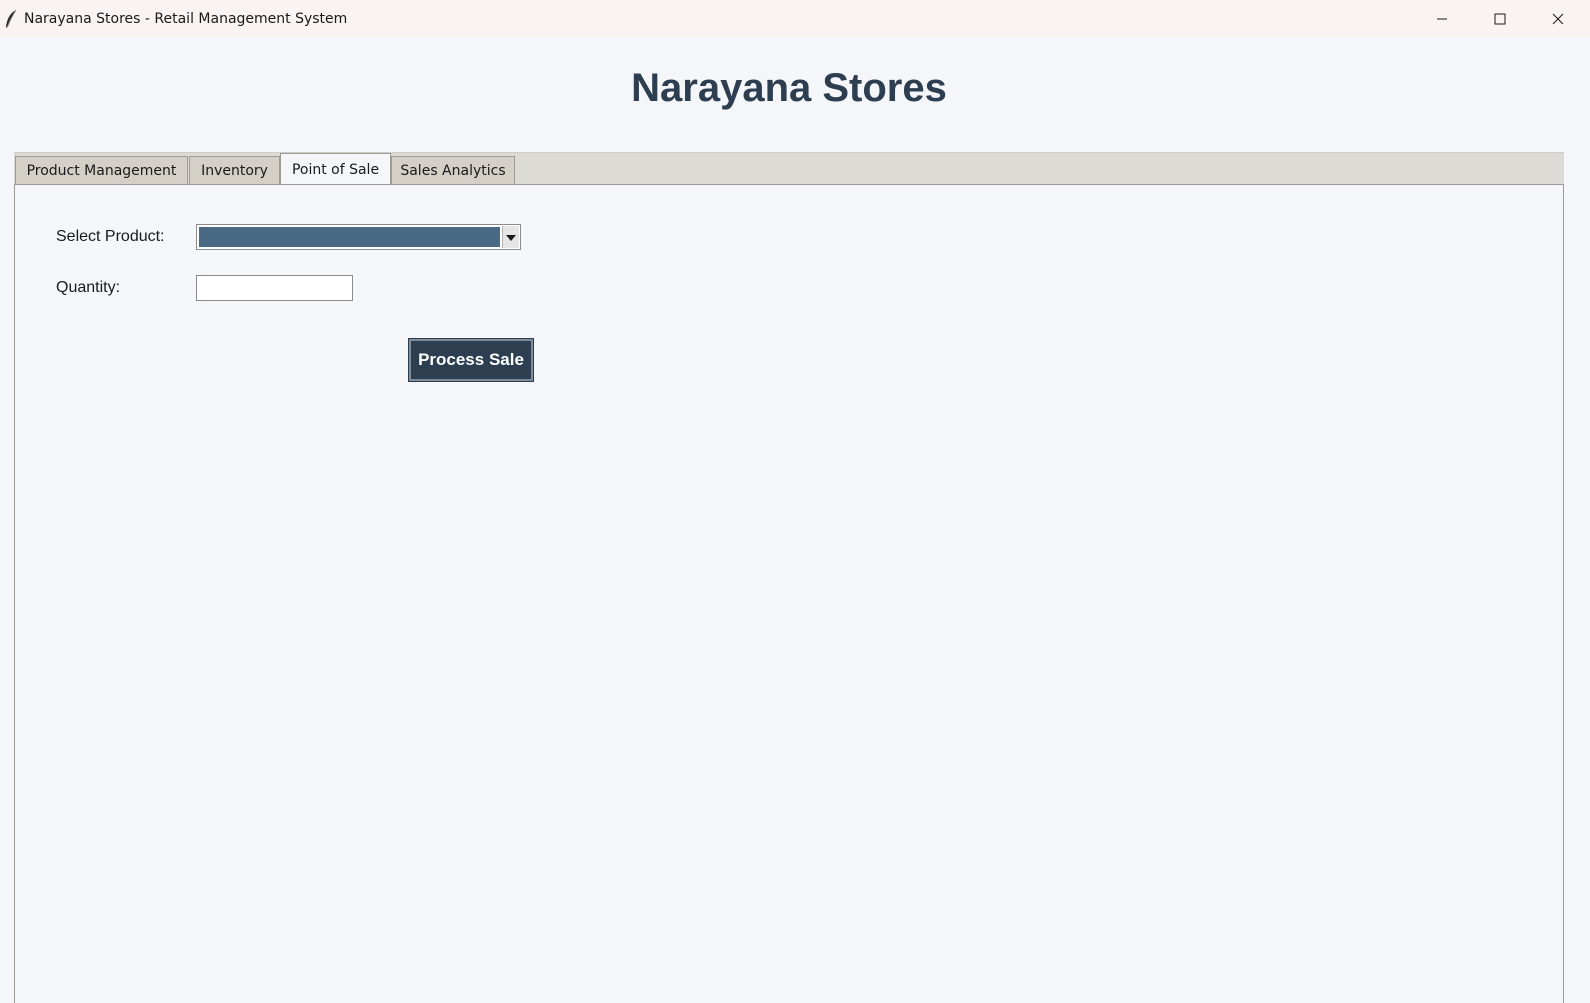  Describe the element at coordinates (349, 237) in the screenshot. I see `select-product-value` at that location.